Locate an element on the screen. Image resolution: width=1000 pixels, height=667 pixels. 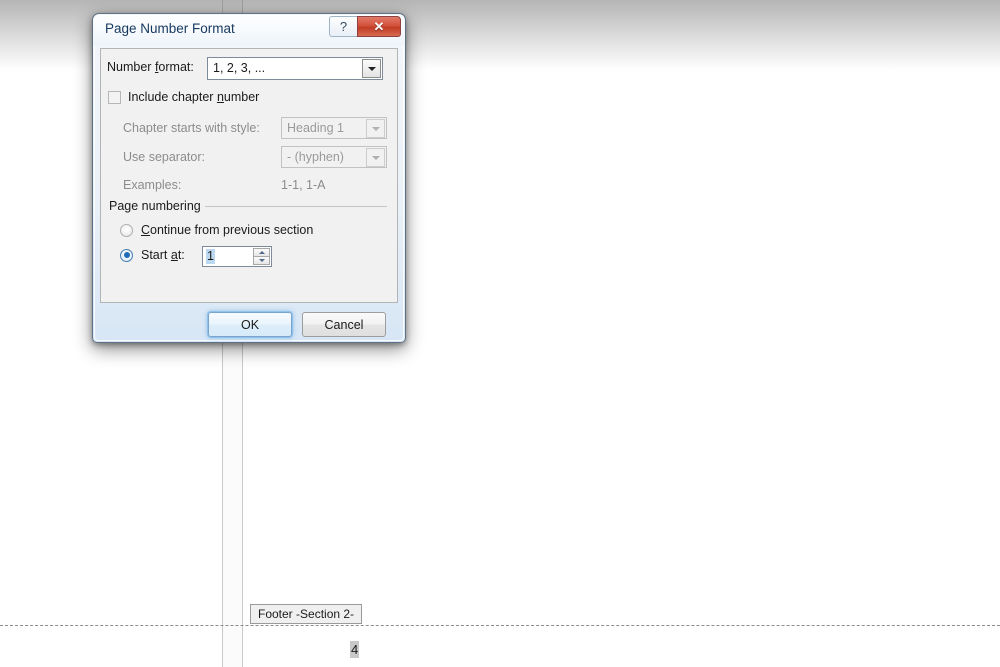
ok-button: OK is located at coordinates (250, 324).